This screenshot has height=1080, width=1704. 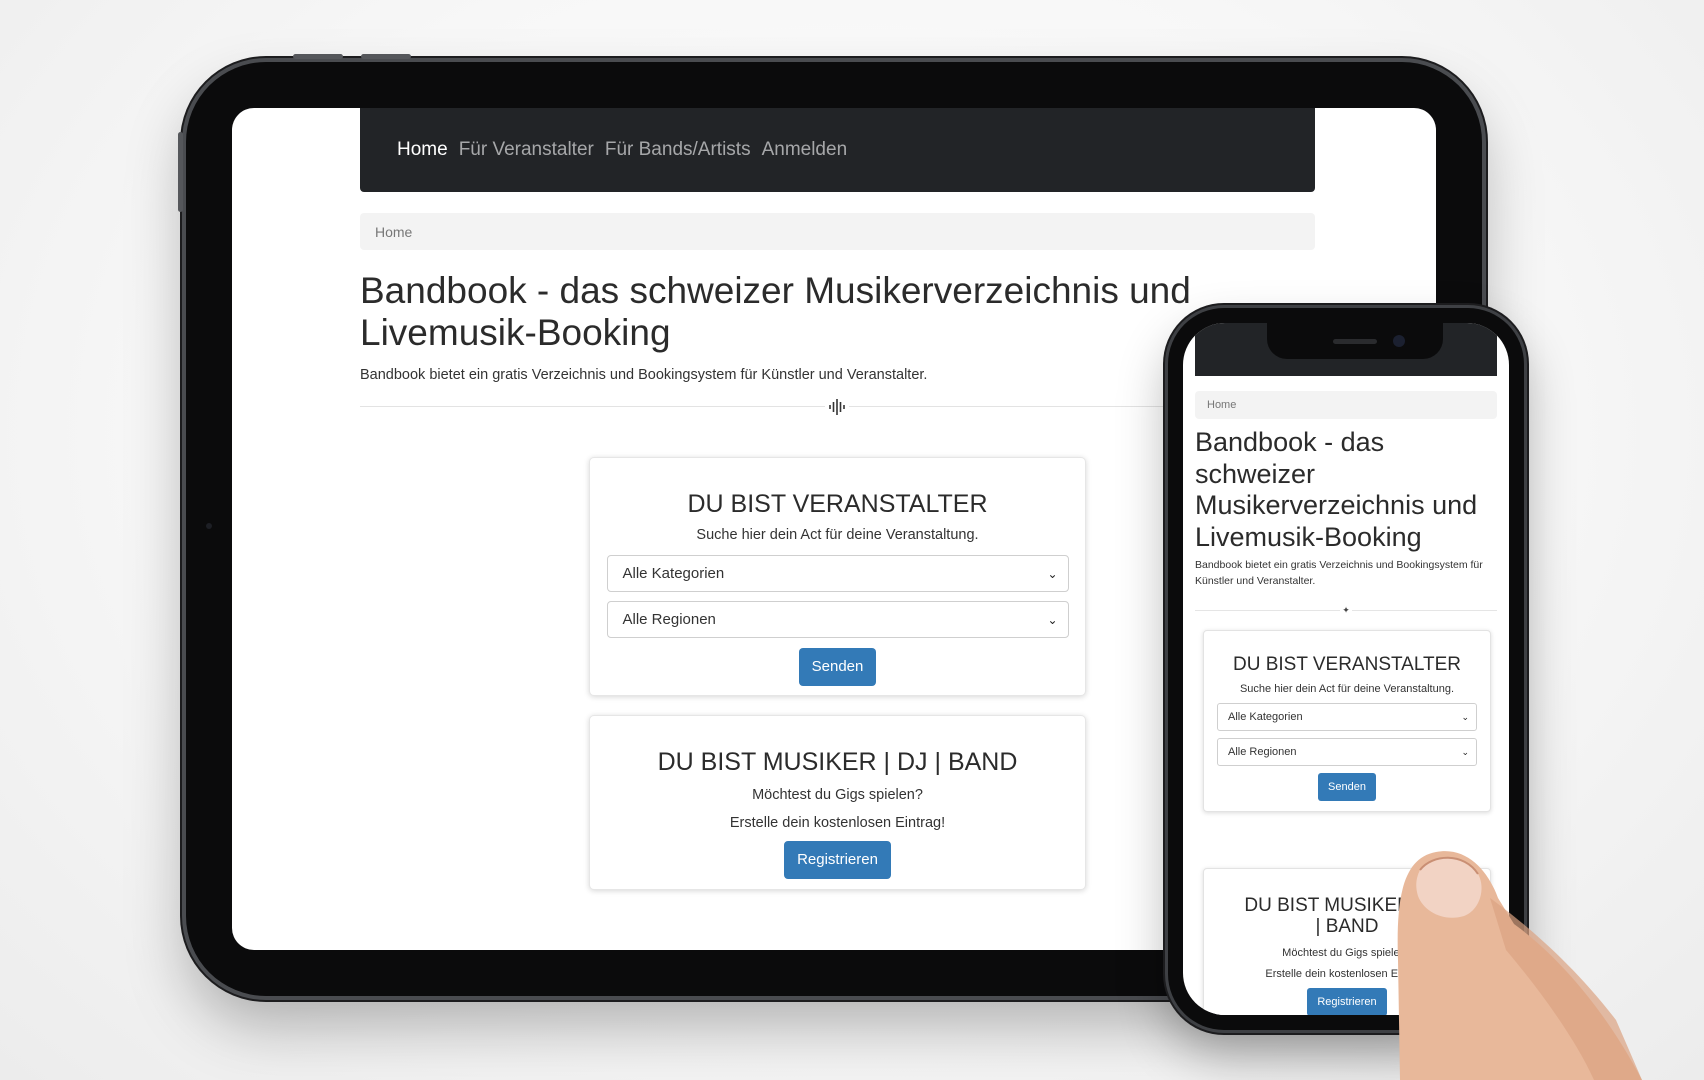 What do you see at coordinates (837, 860) in the screenshot?
I see `register-button: Registrieren` at bounding box center [837, 860].